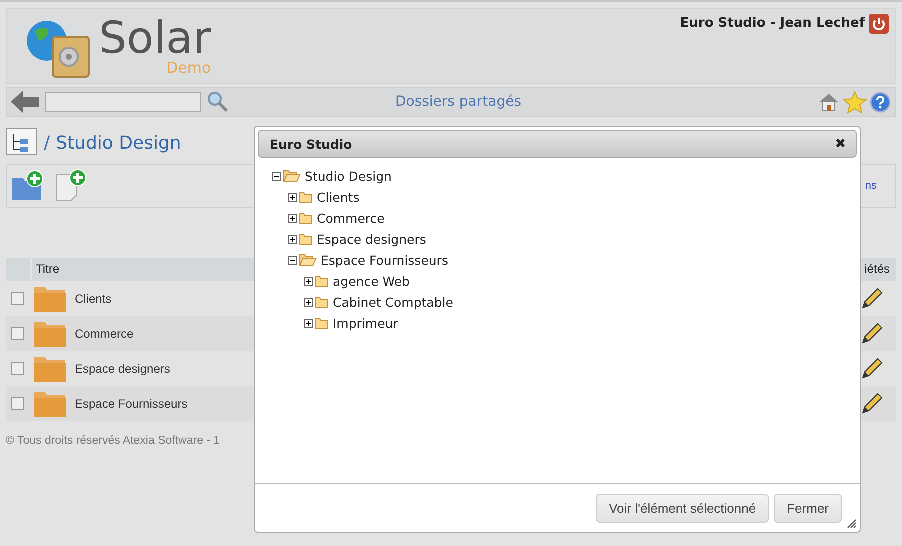 This screenshot has height=546, width=902. Describe the element at coordinates (458, 102) in the screenshot. I see `page-title: Dossiers partagés` at that location.